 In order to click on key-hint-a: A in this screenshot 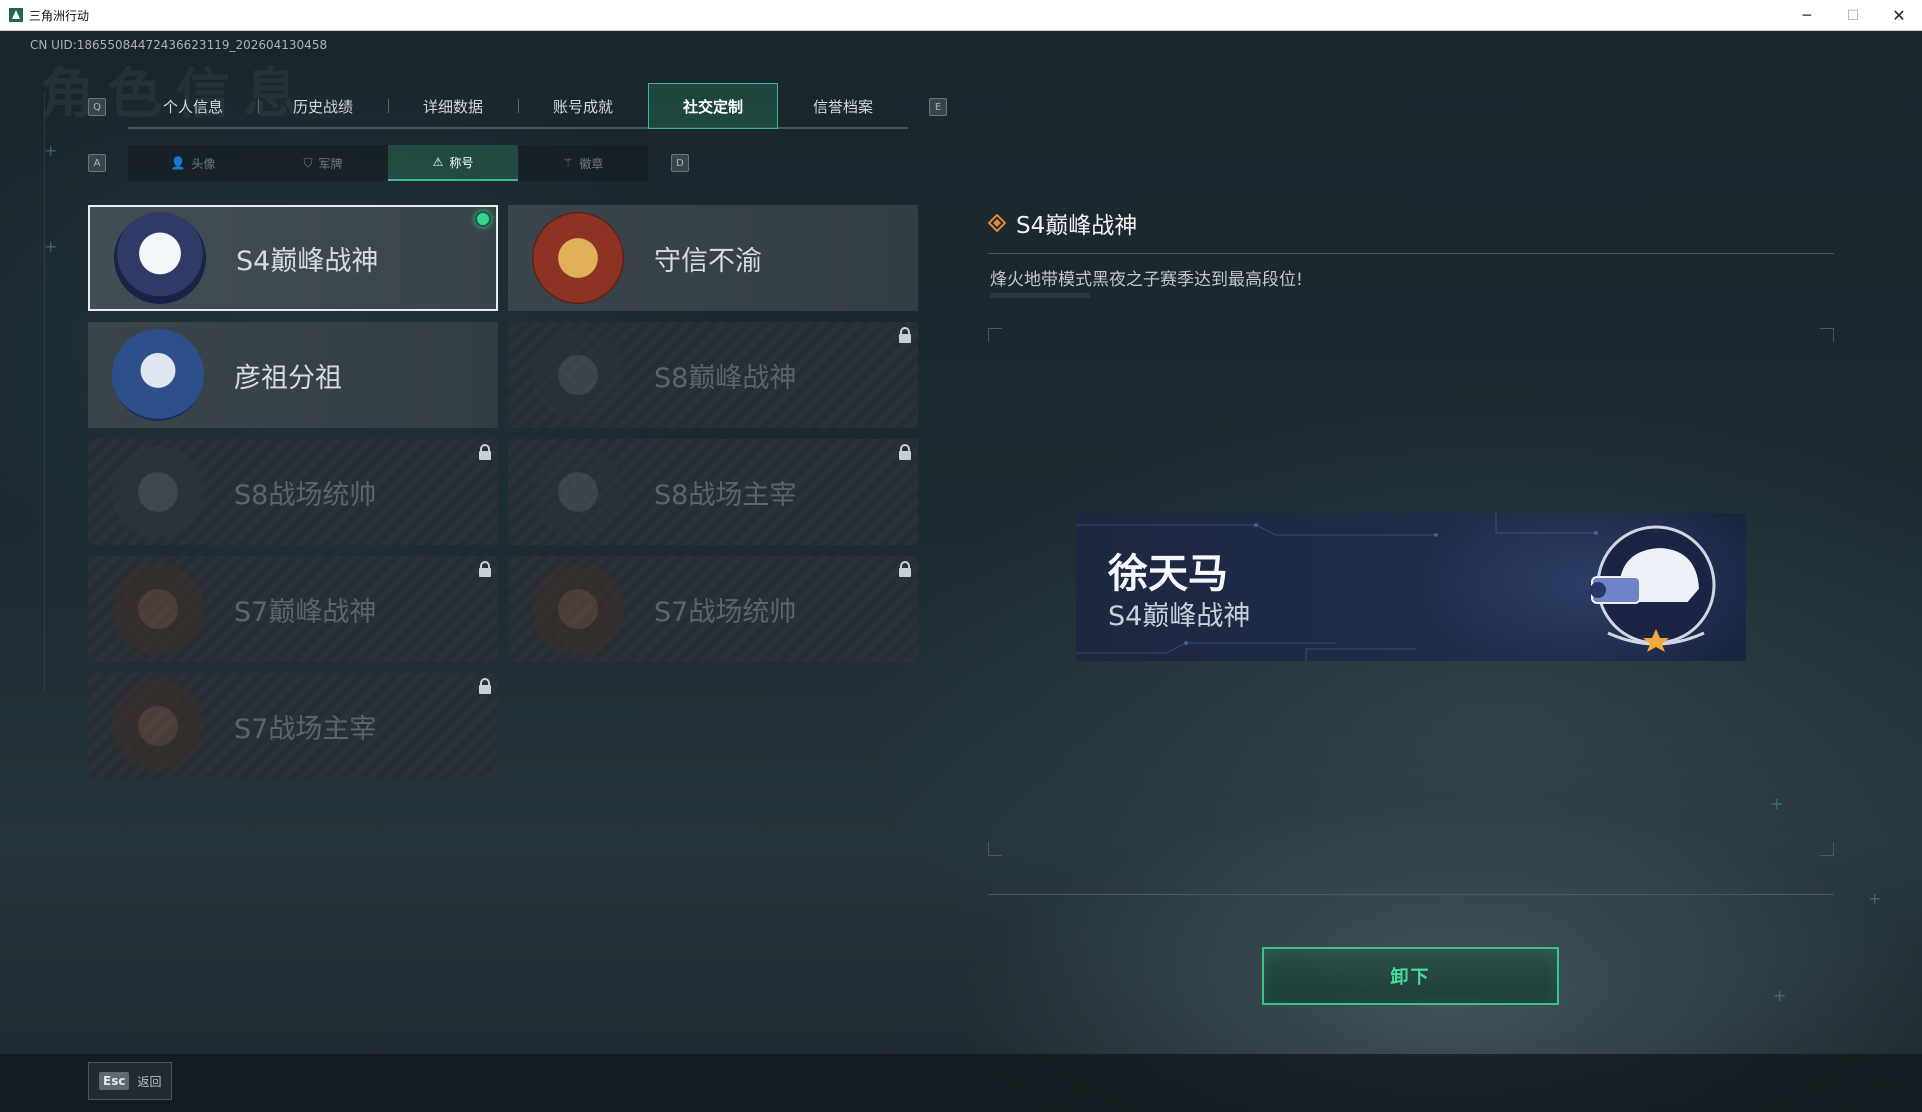, I will do `click(97, 163)`.